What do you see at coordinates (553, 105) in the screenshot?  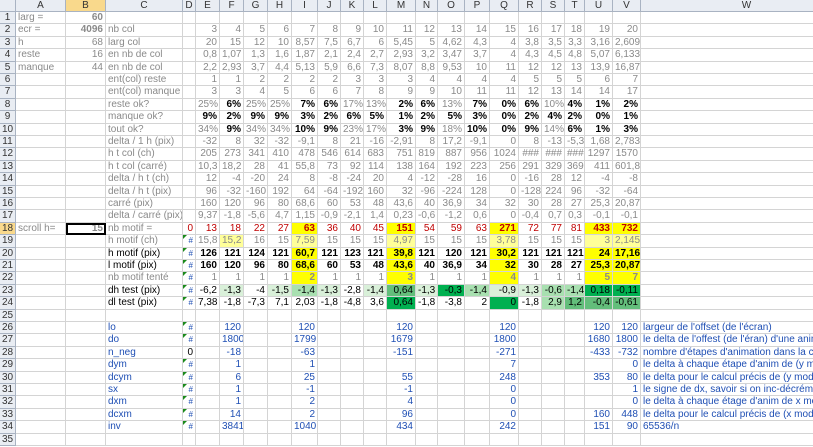 I see `cell-s8: 10%` at bounding box center [553, 105].